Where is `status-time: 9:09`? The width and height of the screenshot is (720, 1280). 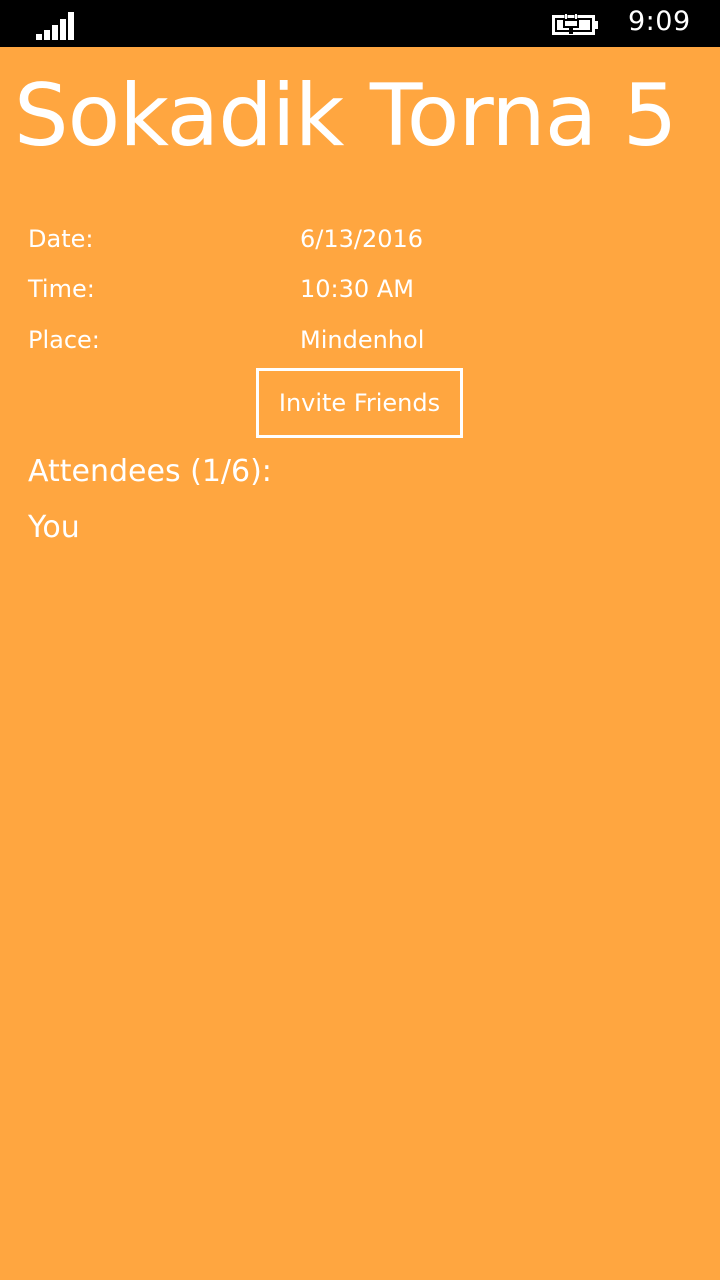 status-time: 9:09 is located at coordinates (659, 21).